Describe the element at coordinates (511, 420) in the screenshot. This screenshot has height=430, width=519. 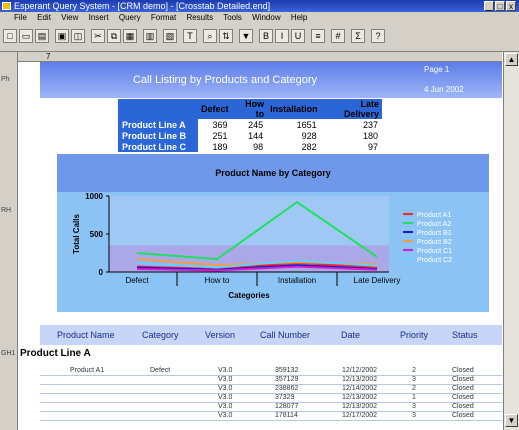
I see `scroll-down-button: ▼` at that location.